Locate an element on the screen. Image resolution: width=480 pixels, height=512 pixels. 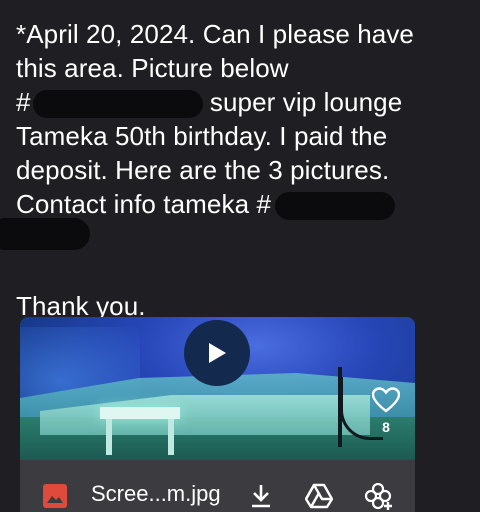
play-button is located at coordinates (217, 353).